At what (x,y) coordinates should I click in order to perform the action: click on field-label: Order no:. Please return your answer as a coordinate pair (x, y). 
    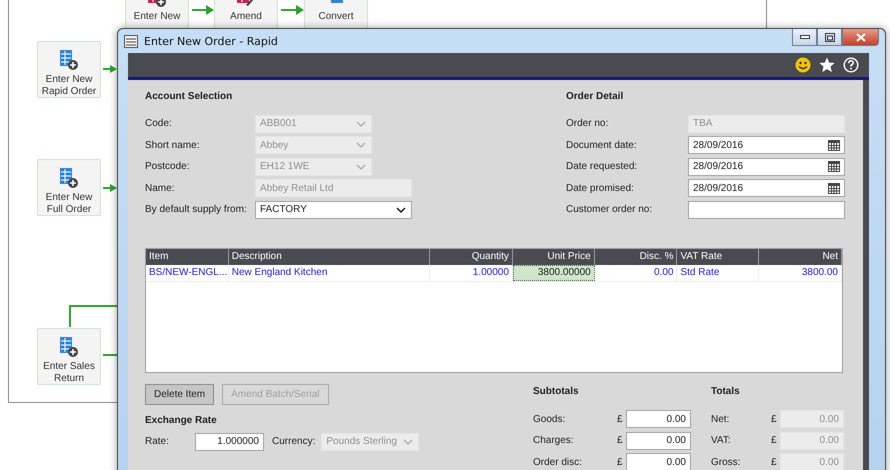
    Looking at the image, I should click on (588, 124).